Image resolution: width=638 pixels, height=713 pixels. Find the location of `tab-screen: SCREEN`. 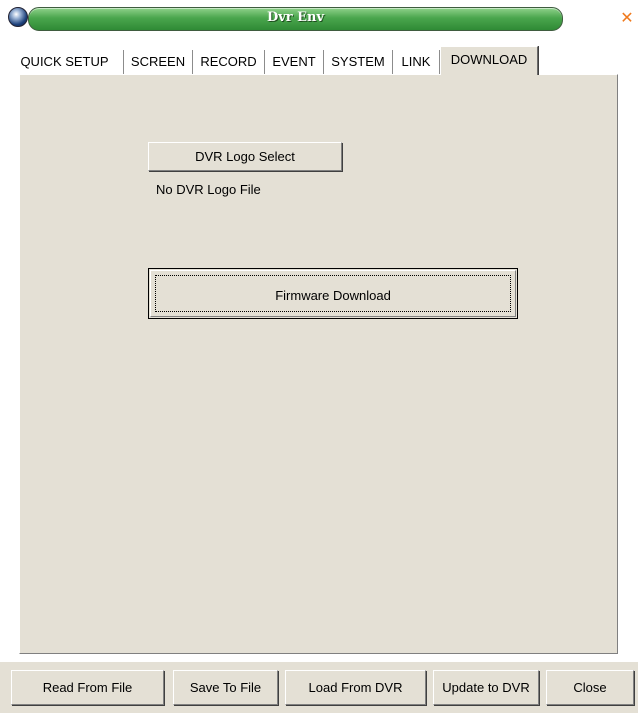

tab-screen: SCREEN is located at coordinates (158, 62).